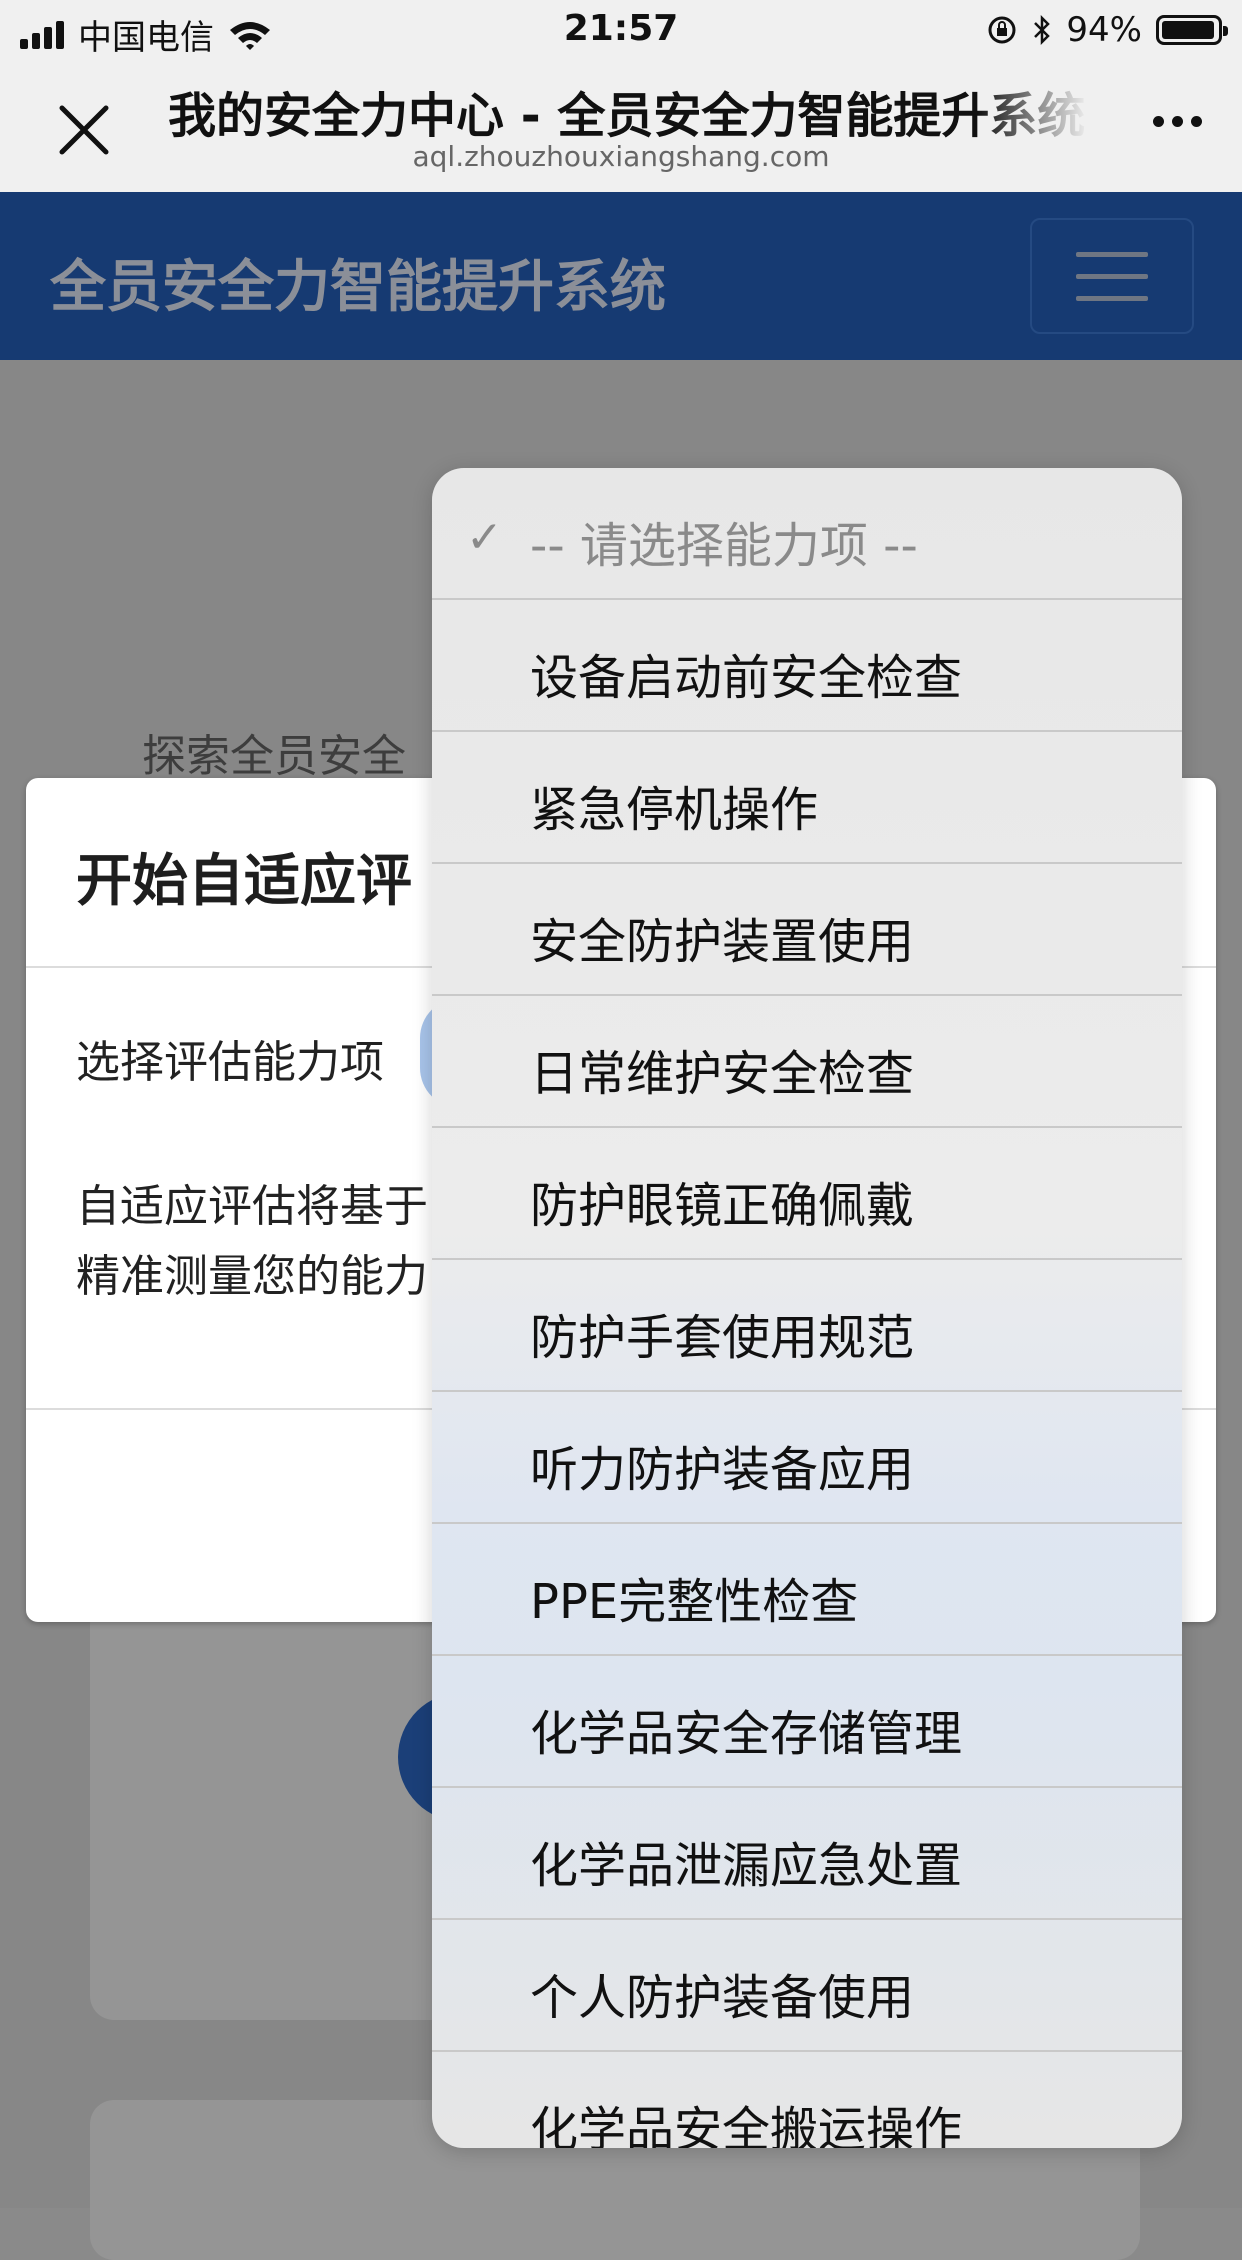 The width and height of the screenshot is (1242, 2260). What do you see at coordinates (1042, 30) in the screenshot?
I see `bluetooth-icon` at bounding box center [1042, 30].